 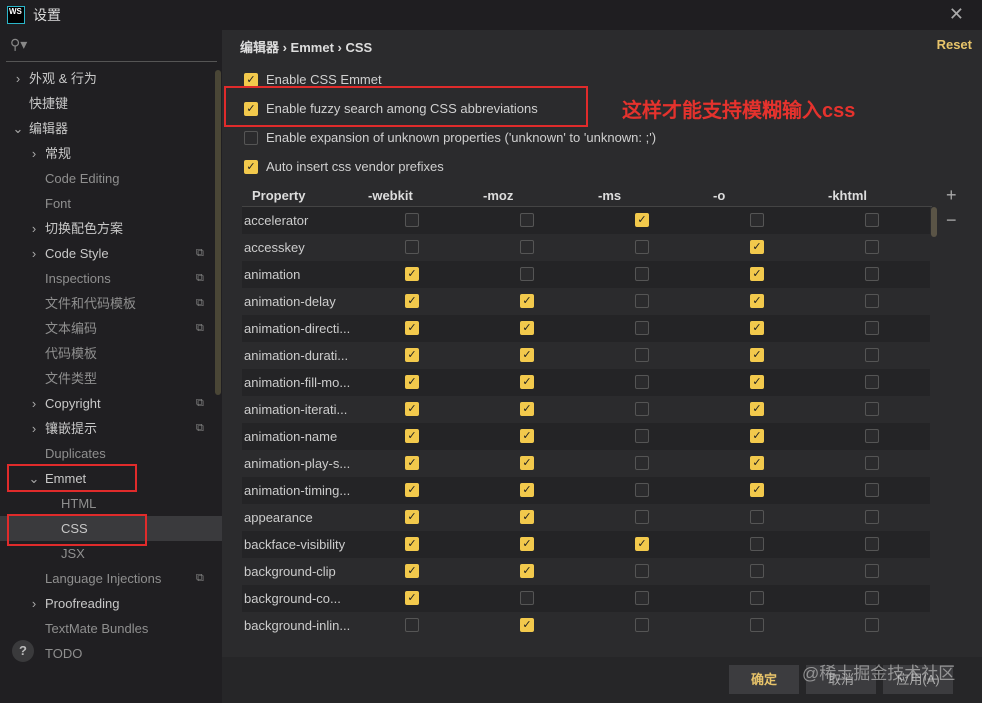 What do you see at coordinates (951, 220) in the screenshot?
I see `remove-property-button: −` at bounding box center [951, 220].